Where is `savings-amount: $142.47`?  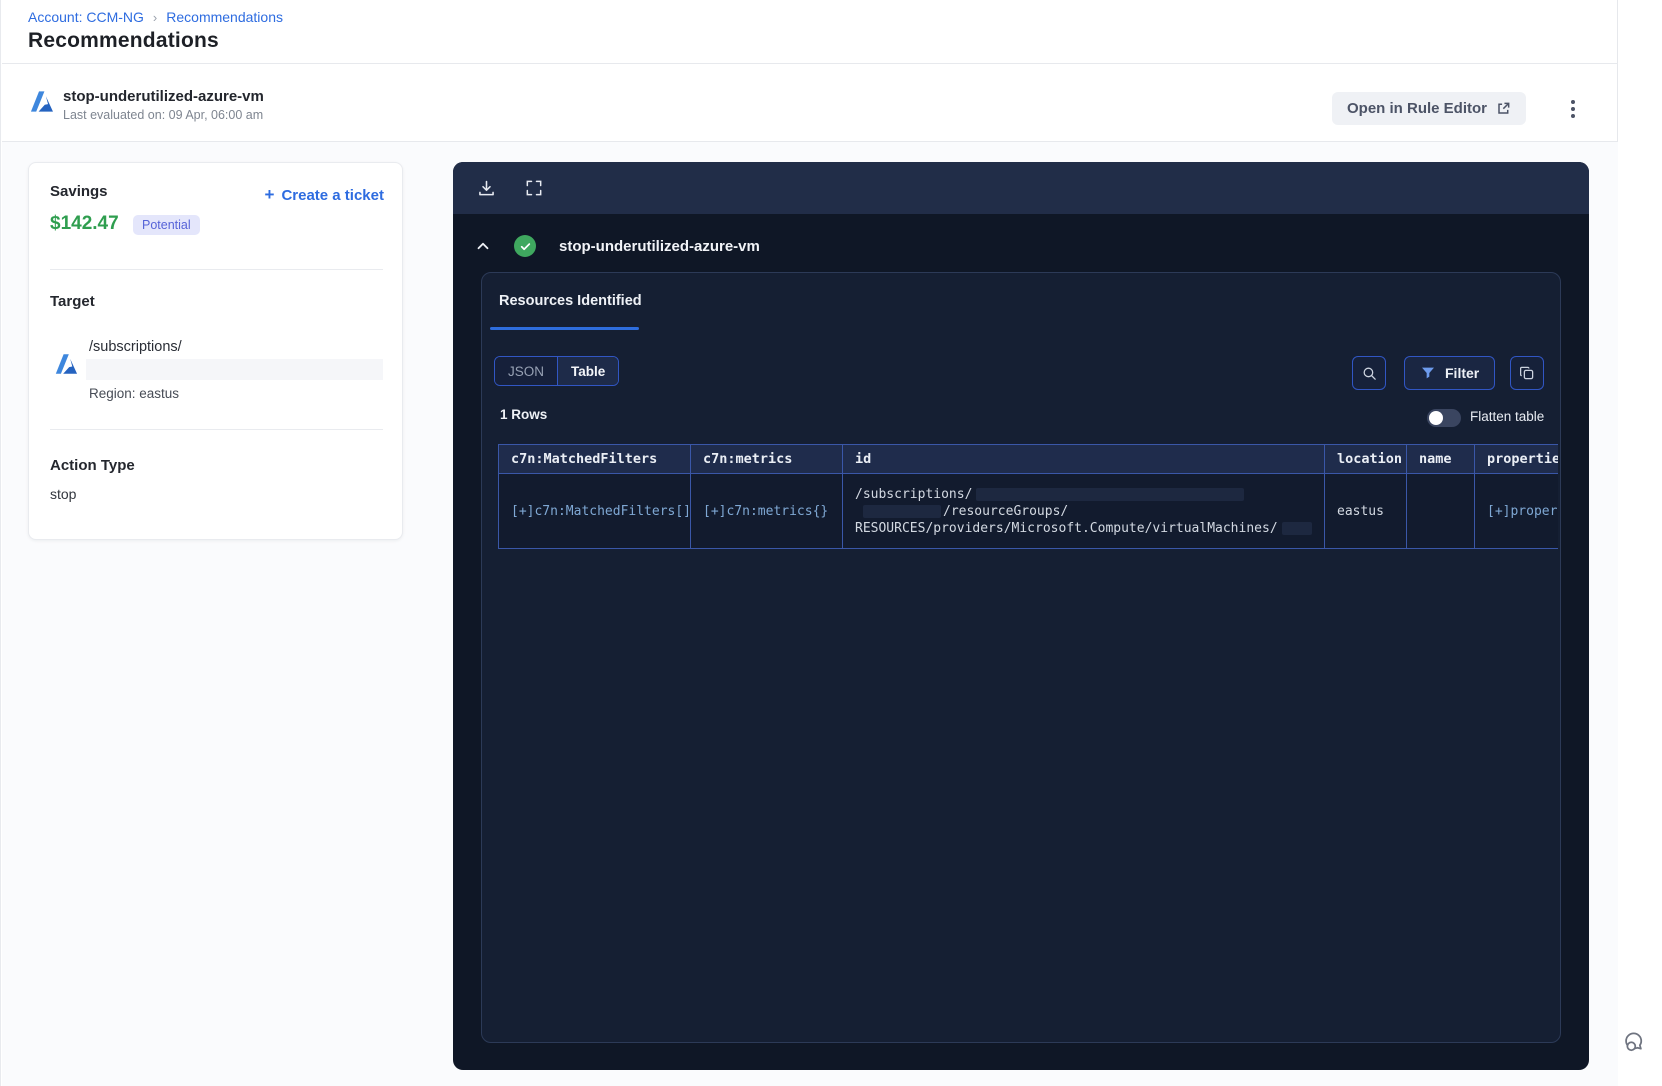 savings-amount: $142.47 is located at coordinates (84, 223).